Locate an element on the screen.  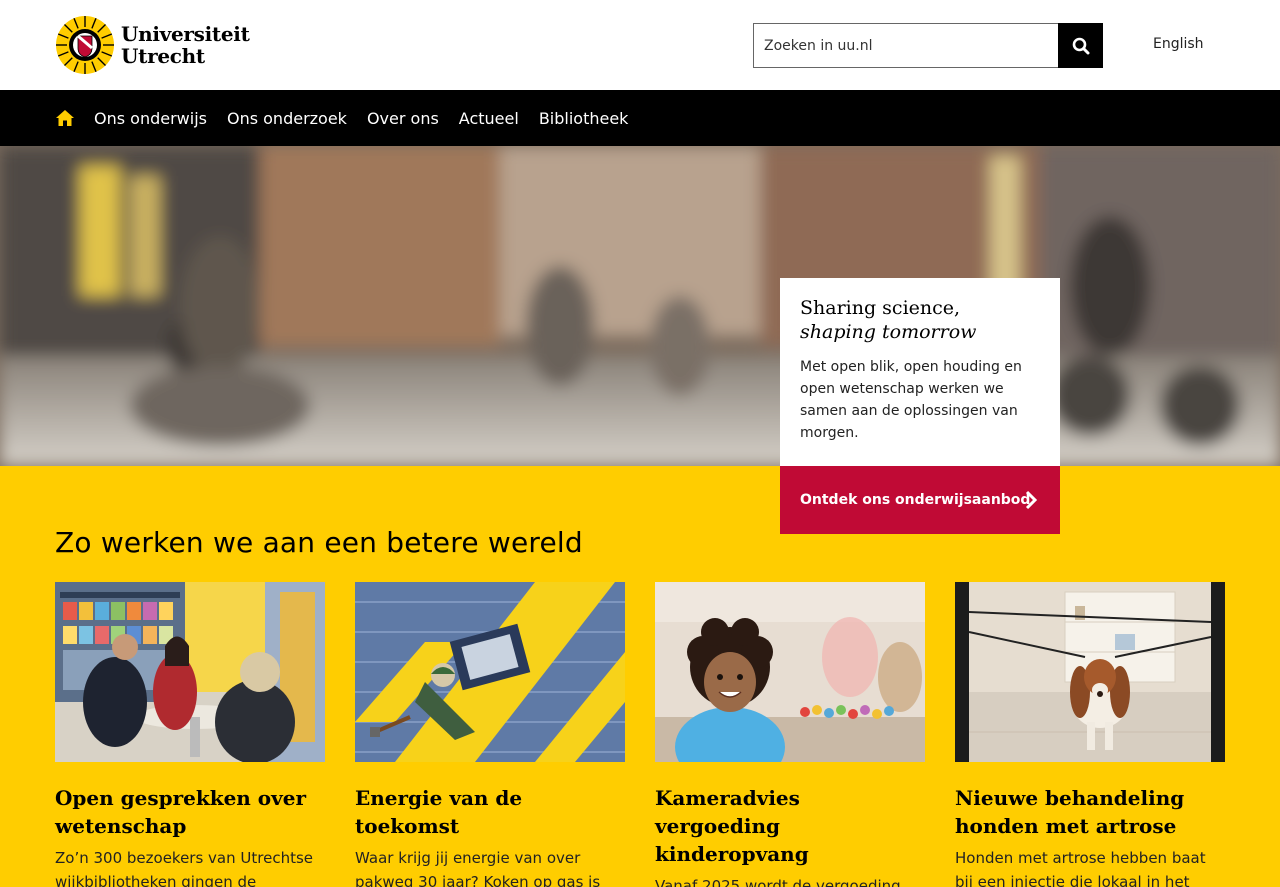
nav-item-onderzoek: Ons onderzoek is located at coordinates (287, 118).